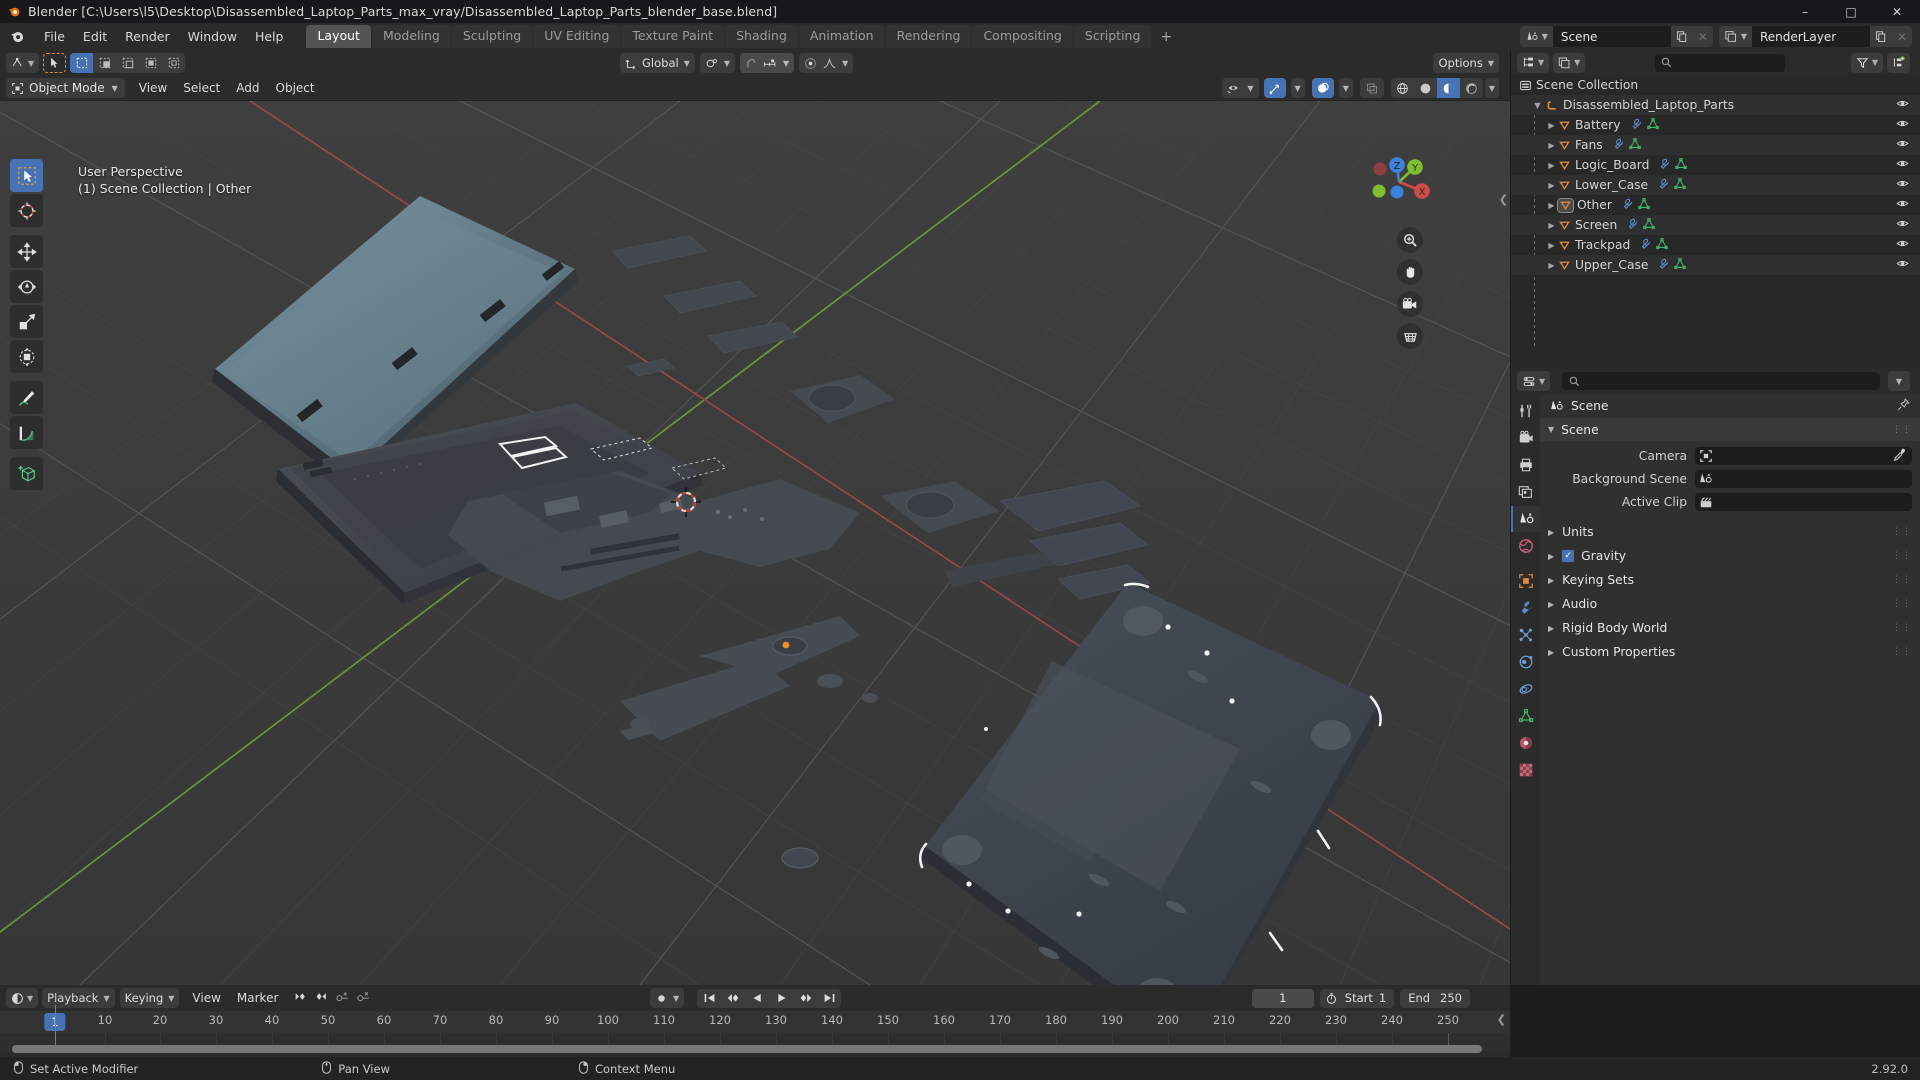  I want to click on menu-help: Help, so click(269, 36).